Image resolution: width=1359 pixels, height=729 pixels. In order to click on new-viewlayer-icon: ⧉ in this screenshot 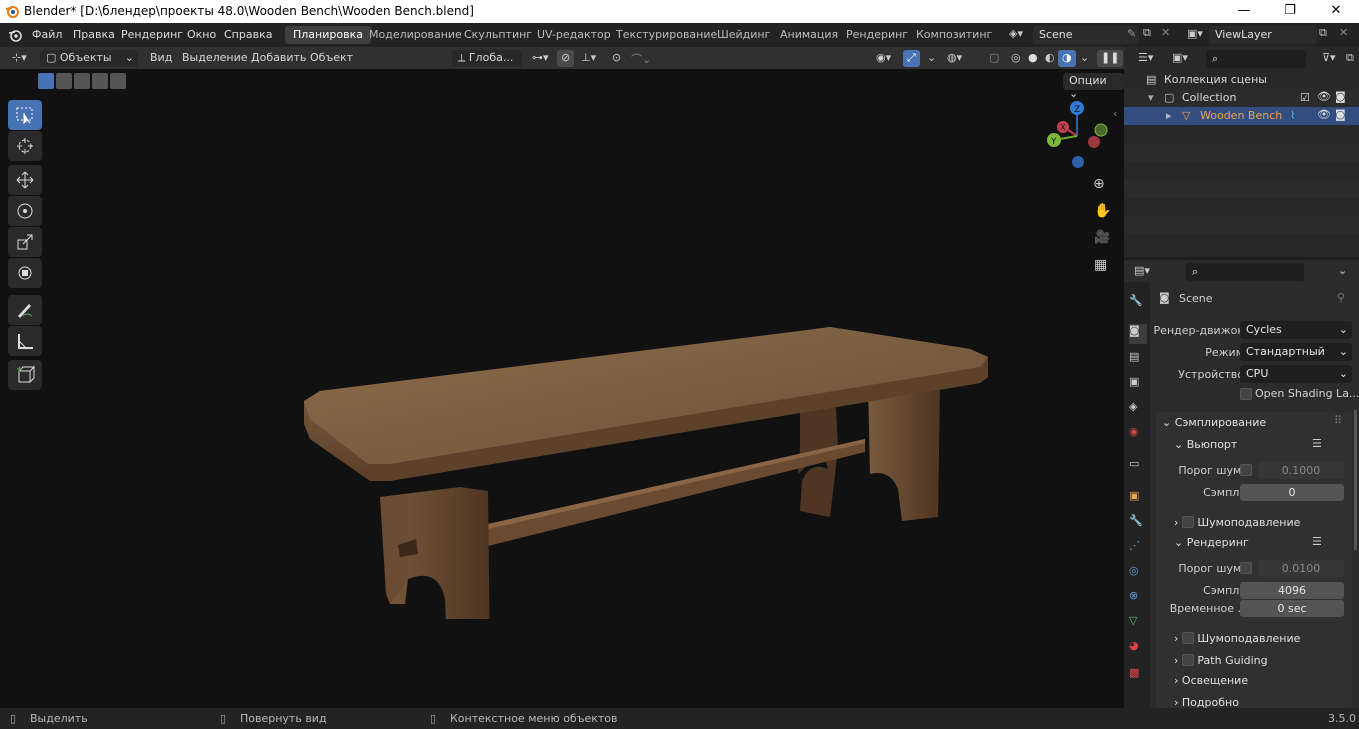, I will do `click(1323, 33)`.